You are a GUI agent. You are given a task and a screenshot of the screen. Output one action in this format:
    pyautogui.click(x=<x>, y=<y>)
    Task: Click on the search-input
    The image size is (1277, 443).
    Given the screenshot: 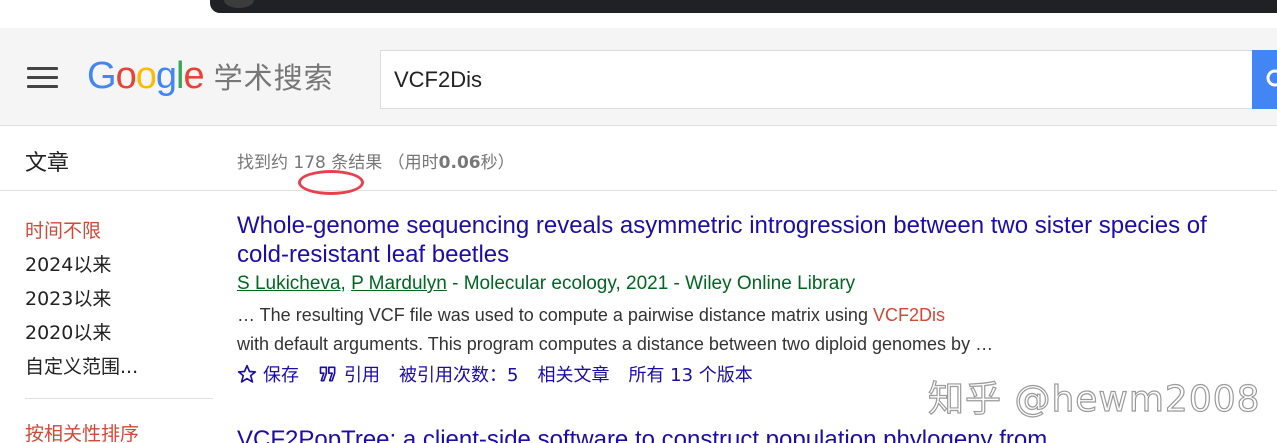 What is the action you would take?
    pyautogui.click(x=817, y=79)
    